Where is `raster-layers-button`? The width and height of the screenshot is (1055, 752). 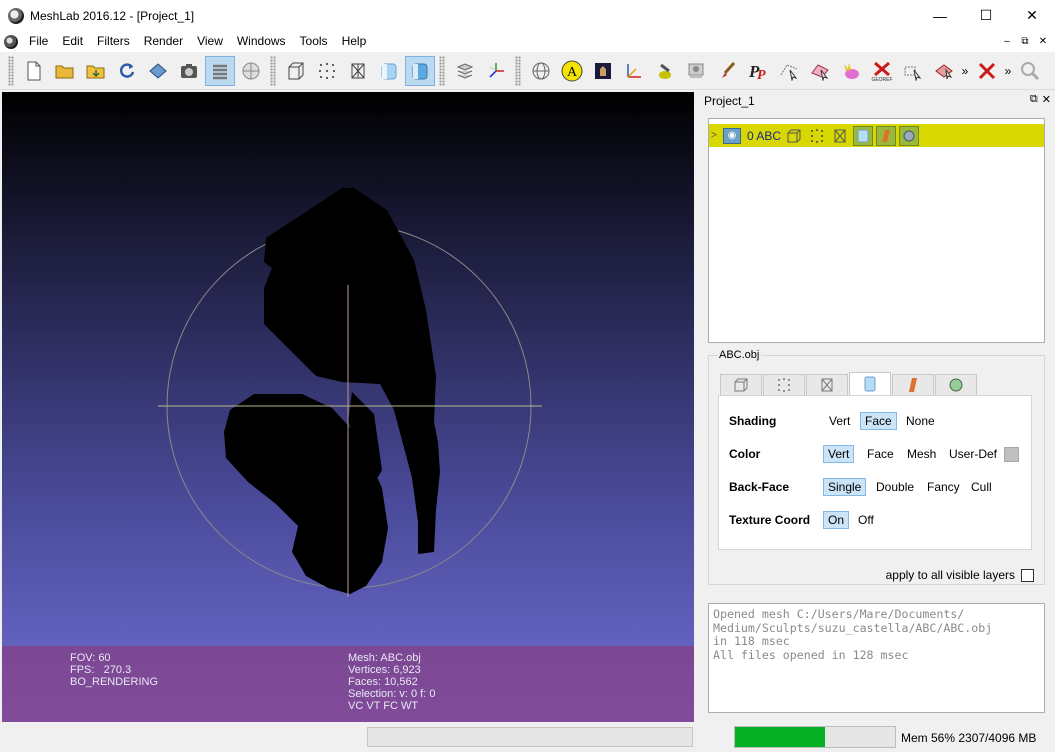
raster-layers-button is located at coordinates (251, 71).